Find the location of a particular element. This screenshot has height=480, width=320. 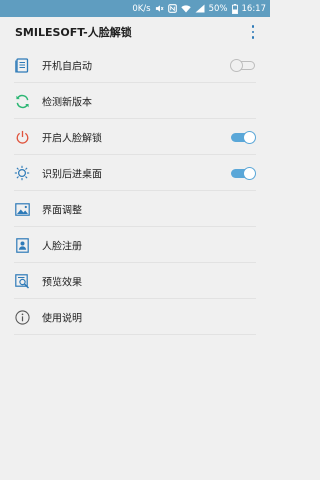

wifi-icon is located at coordinates (185, 8).